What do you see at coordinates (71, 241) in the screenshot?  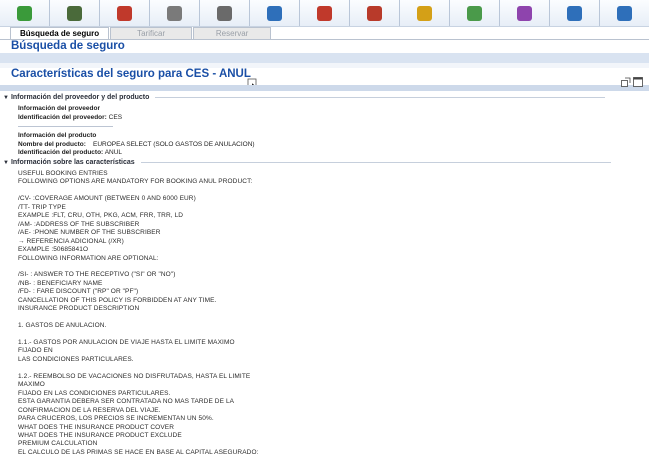 I see `feature-line: → REFERENCIA ADICIONAL (/XR)` at bounding box center [71, 241].